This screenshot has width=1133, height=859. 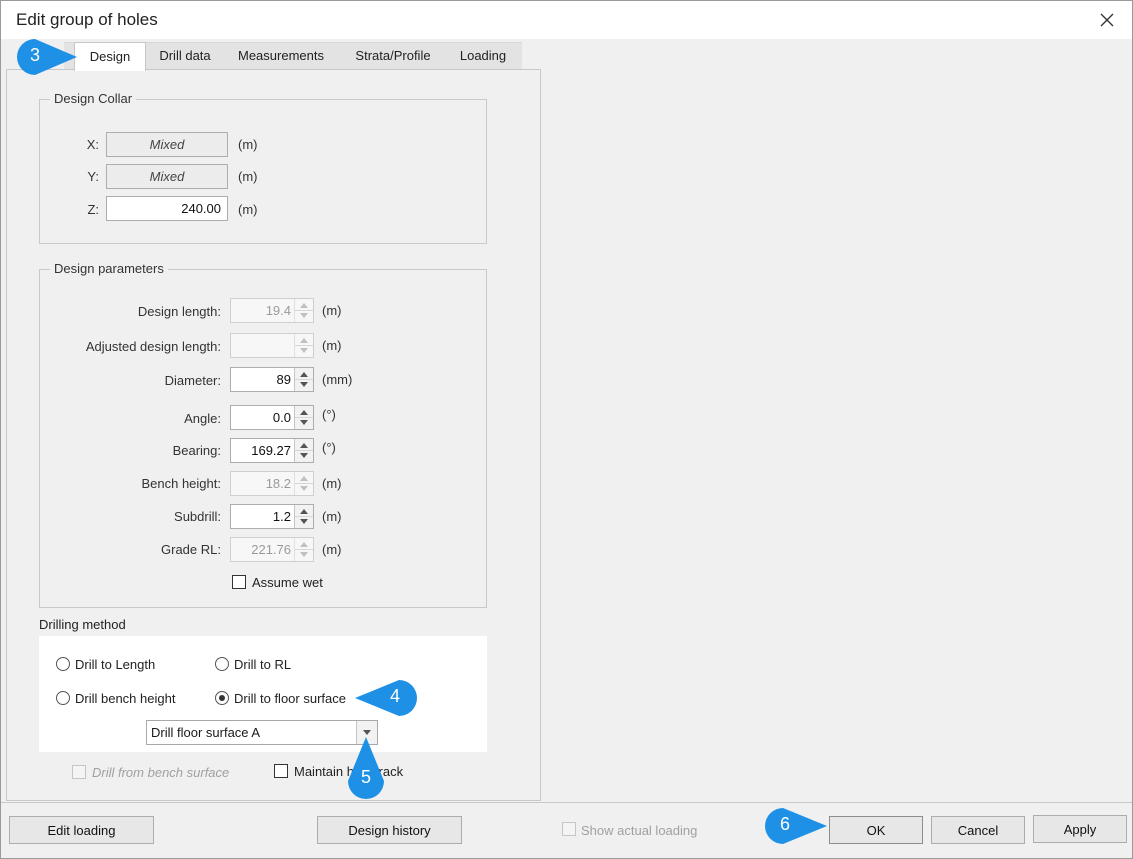 I want to click on maintain-track-checkbox, so click(x=281, y=771).